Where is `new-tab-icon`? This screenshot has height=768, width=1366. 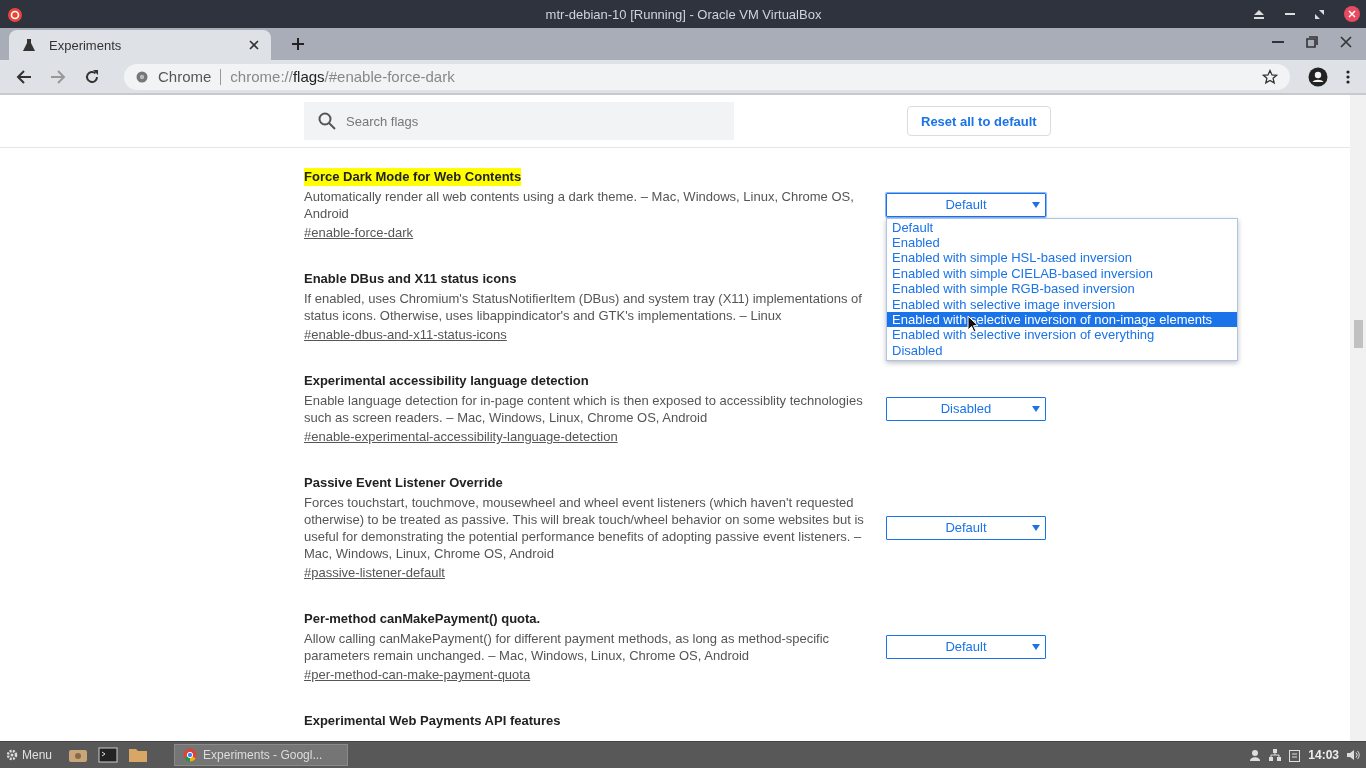
new-tab-icon is located at coordinates (298, 44).